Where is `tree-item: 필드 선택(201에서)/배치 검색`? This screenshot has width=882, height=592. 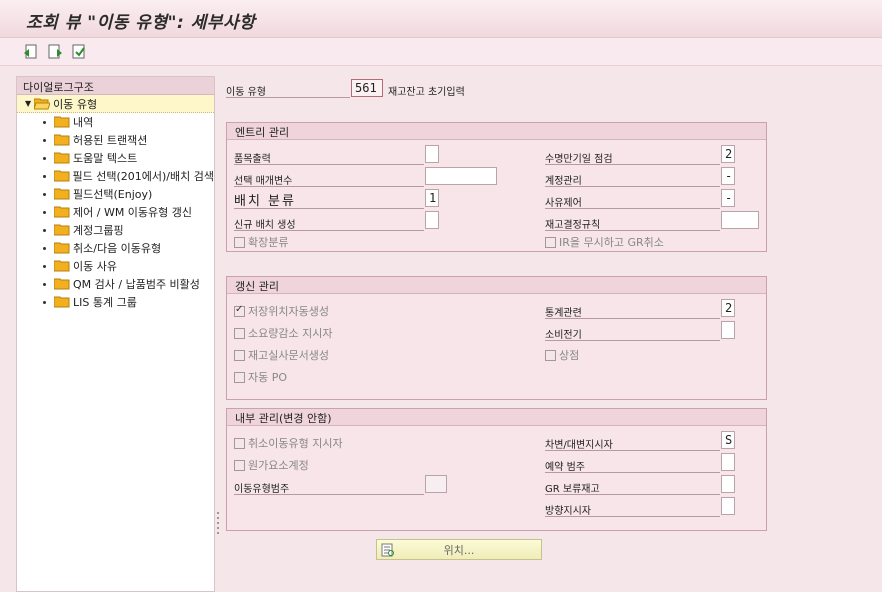 tree-item: 필드 선택(201에서)/배치 검색 is located at coordinates (115, 176).